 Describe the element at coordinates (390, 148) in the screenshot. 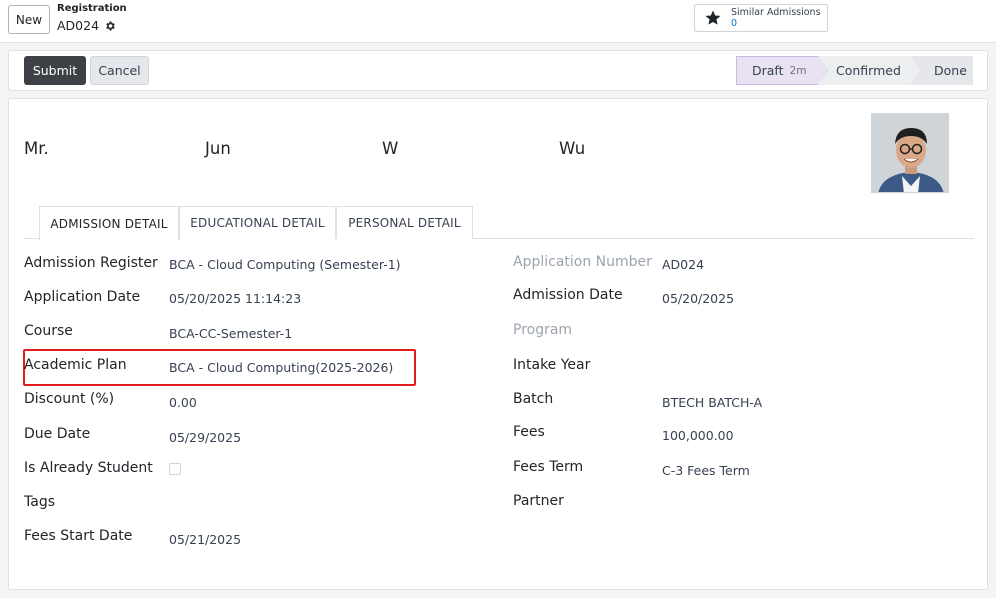

I see `middle-name-field: W` at that location.